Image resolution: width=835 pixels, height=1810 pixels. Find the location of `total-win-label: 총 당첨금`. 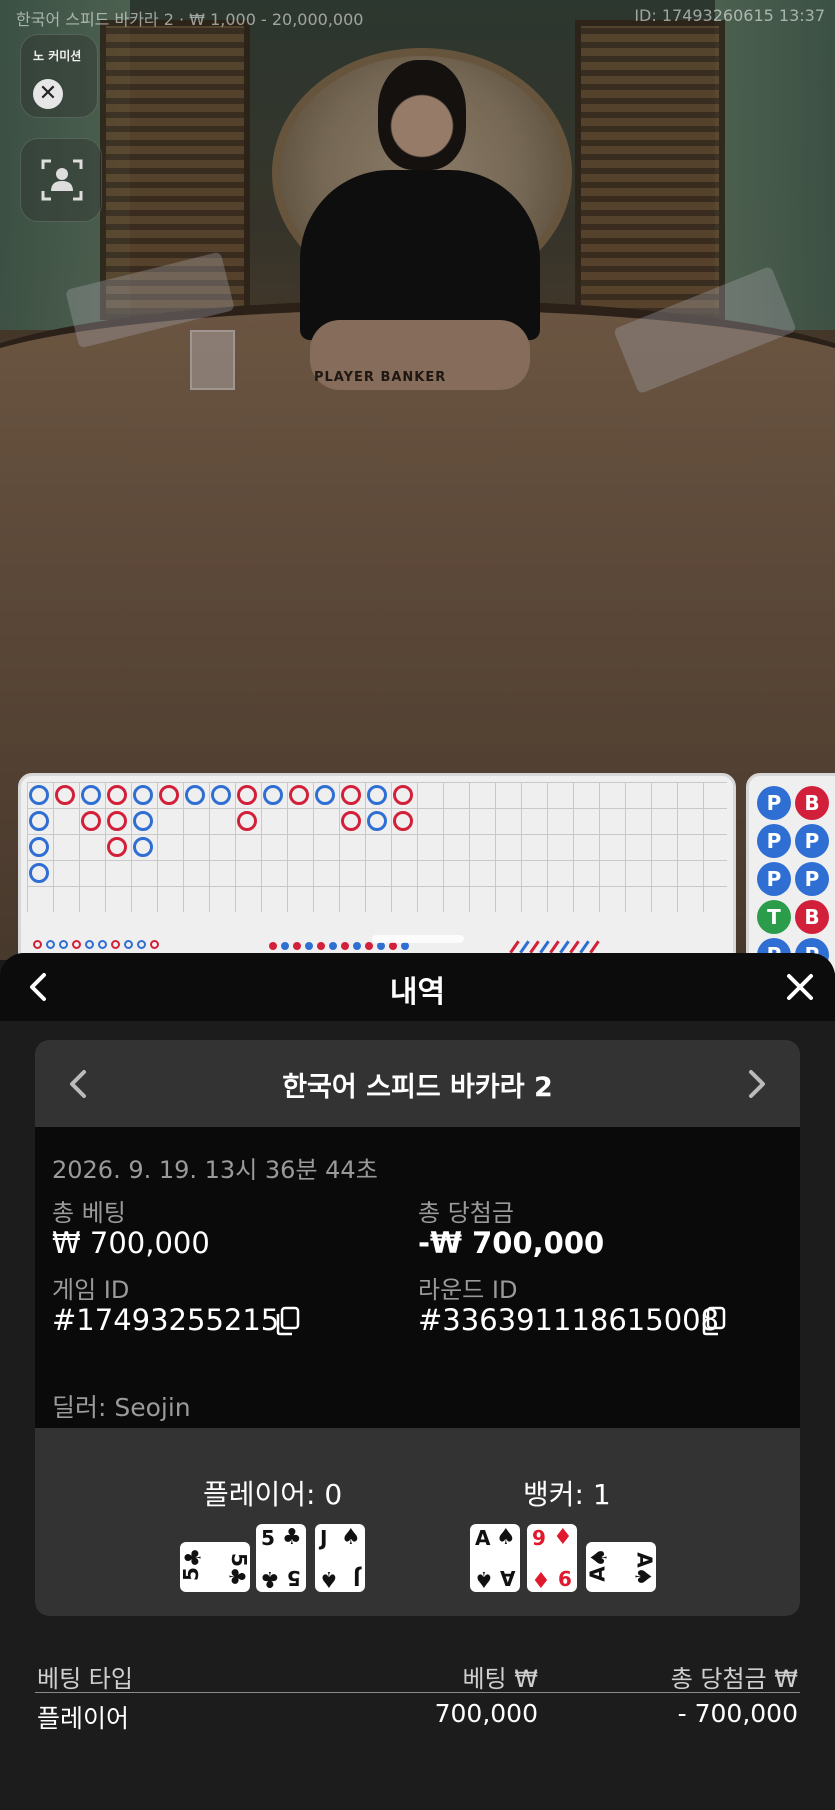

total-win-label: 총 당첨금 is located at coordinates (466, 1213).